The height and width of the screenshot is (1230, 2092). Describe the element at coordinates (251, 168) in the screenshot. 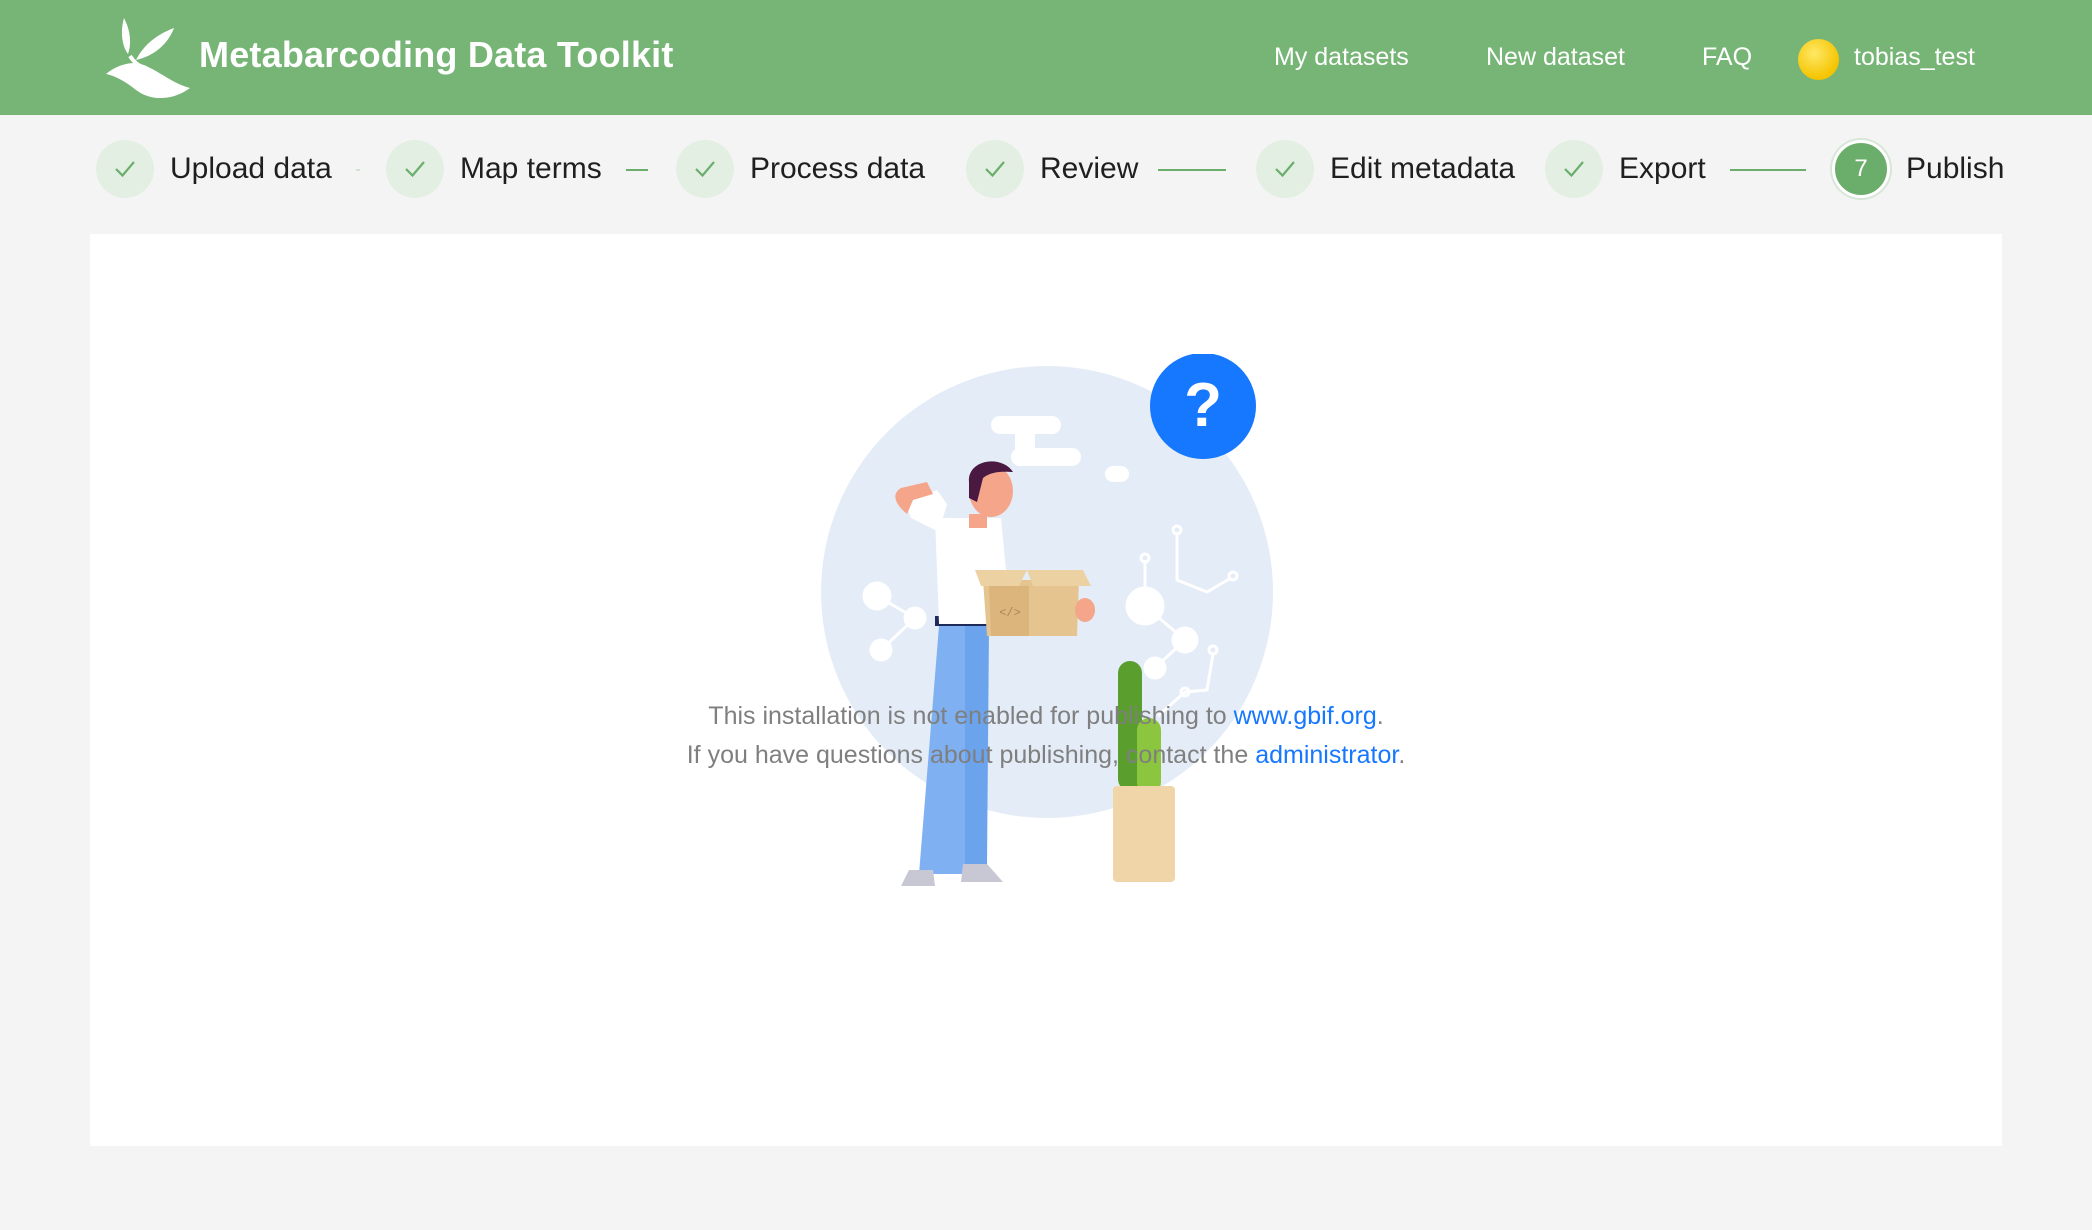

I see `step-label: Upload data` at that location.